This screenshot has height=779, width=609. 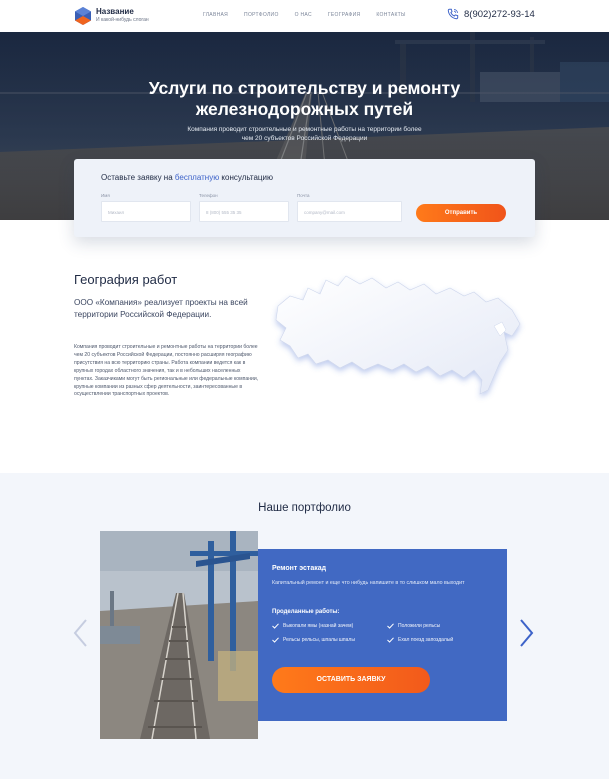 What do you see at coordinates (419, 626) in the screenshot?
I see `works-item-text: Положили рельсы` at bounding box center [419, 626].